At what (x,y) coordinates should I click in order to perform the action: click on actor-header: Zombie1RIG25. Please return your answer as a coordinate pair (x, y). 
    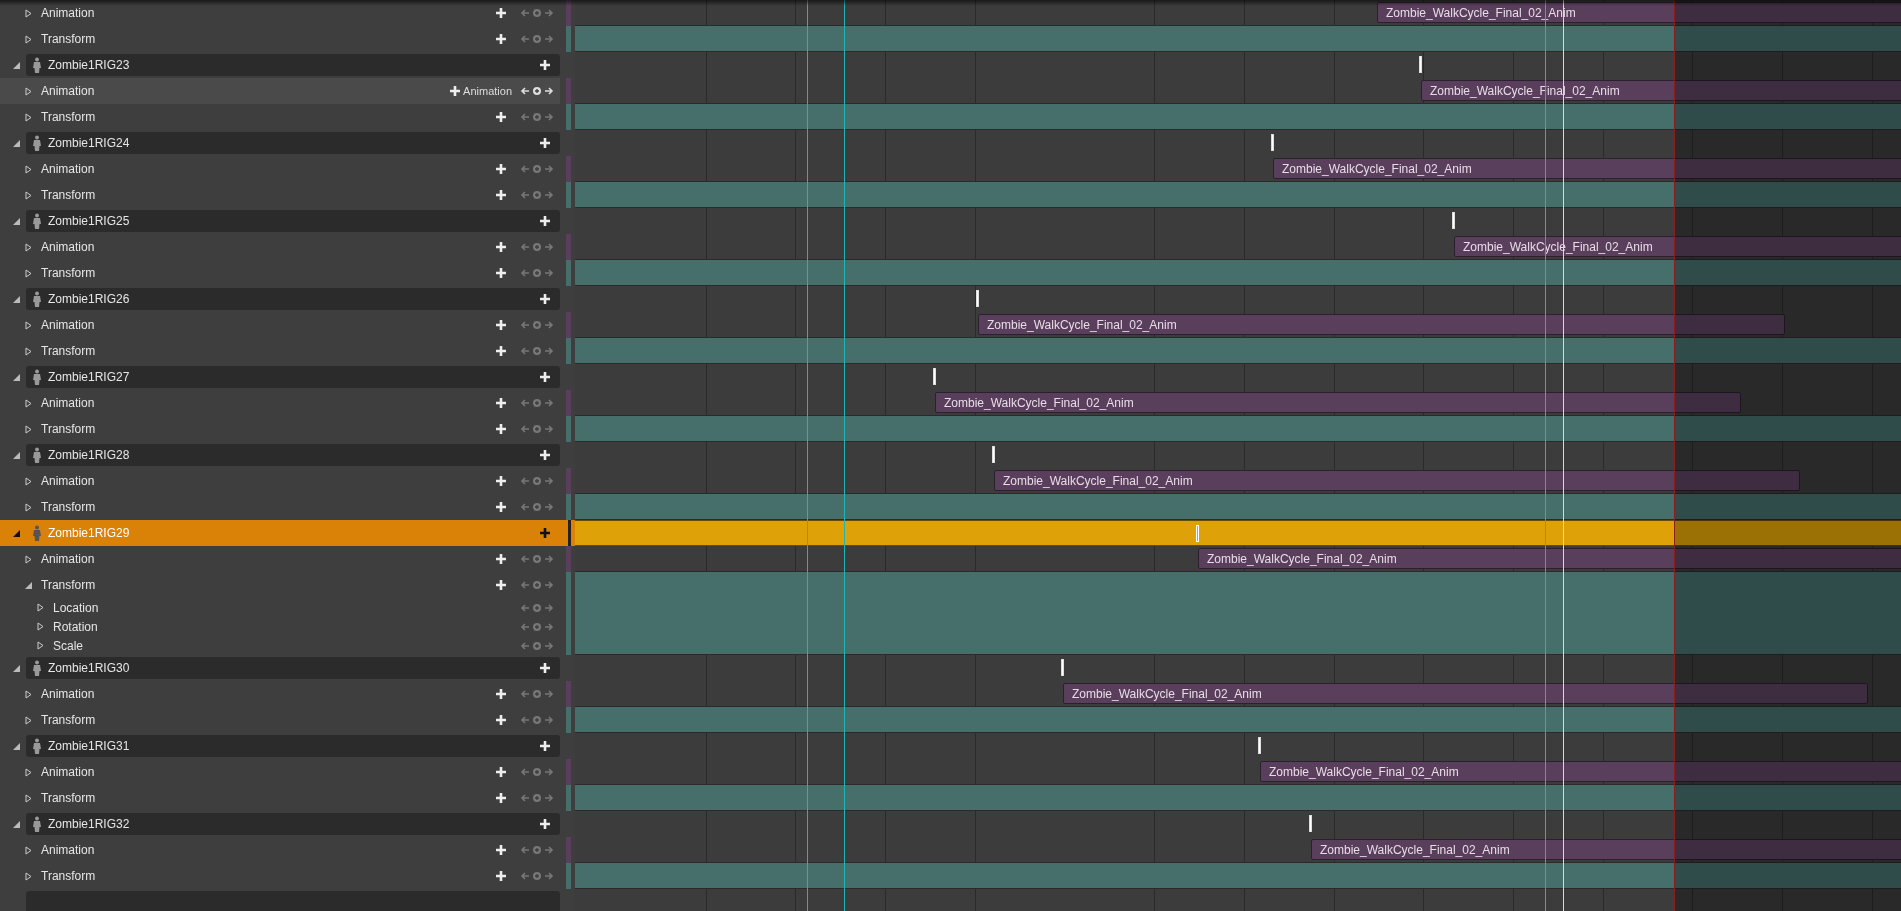
    Looking at the image, I should click on (293, 221).